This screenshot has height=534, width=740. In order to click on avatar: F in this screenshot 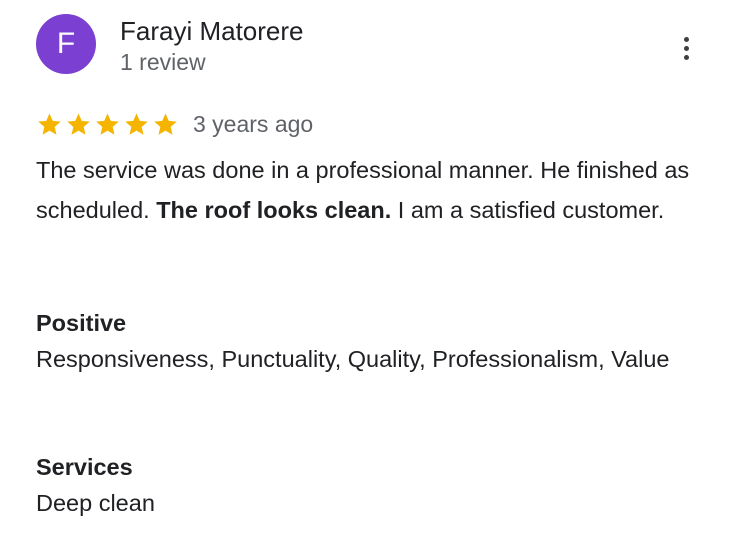, I will do `click(66, 44)`.